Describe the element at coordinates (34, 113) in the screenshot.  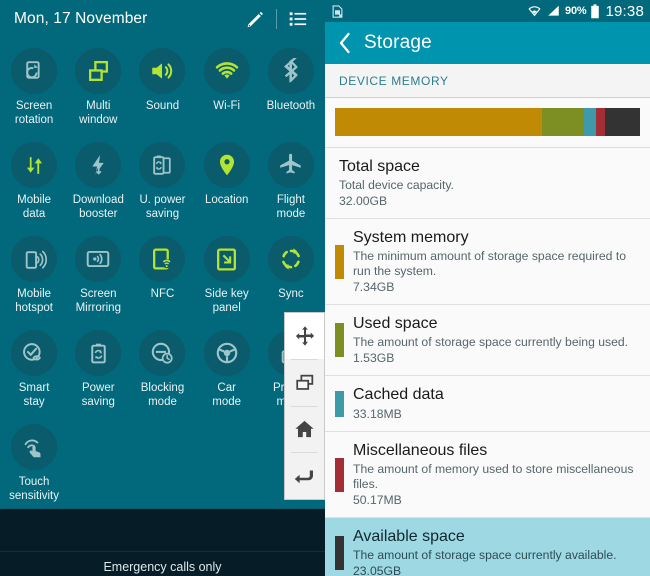
I see `tile-label: Screen rotation` at that location.